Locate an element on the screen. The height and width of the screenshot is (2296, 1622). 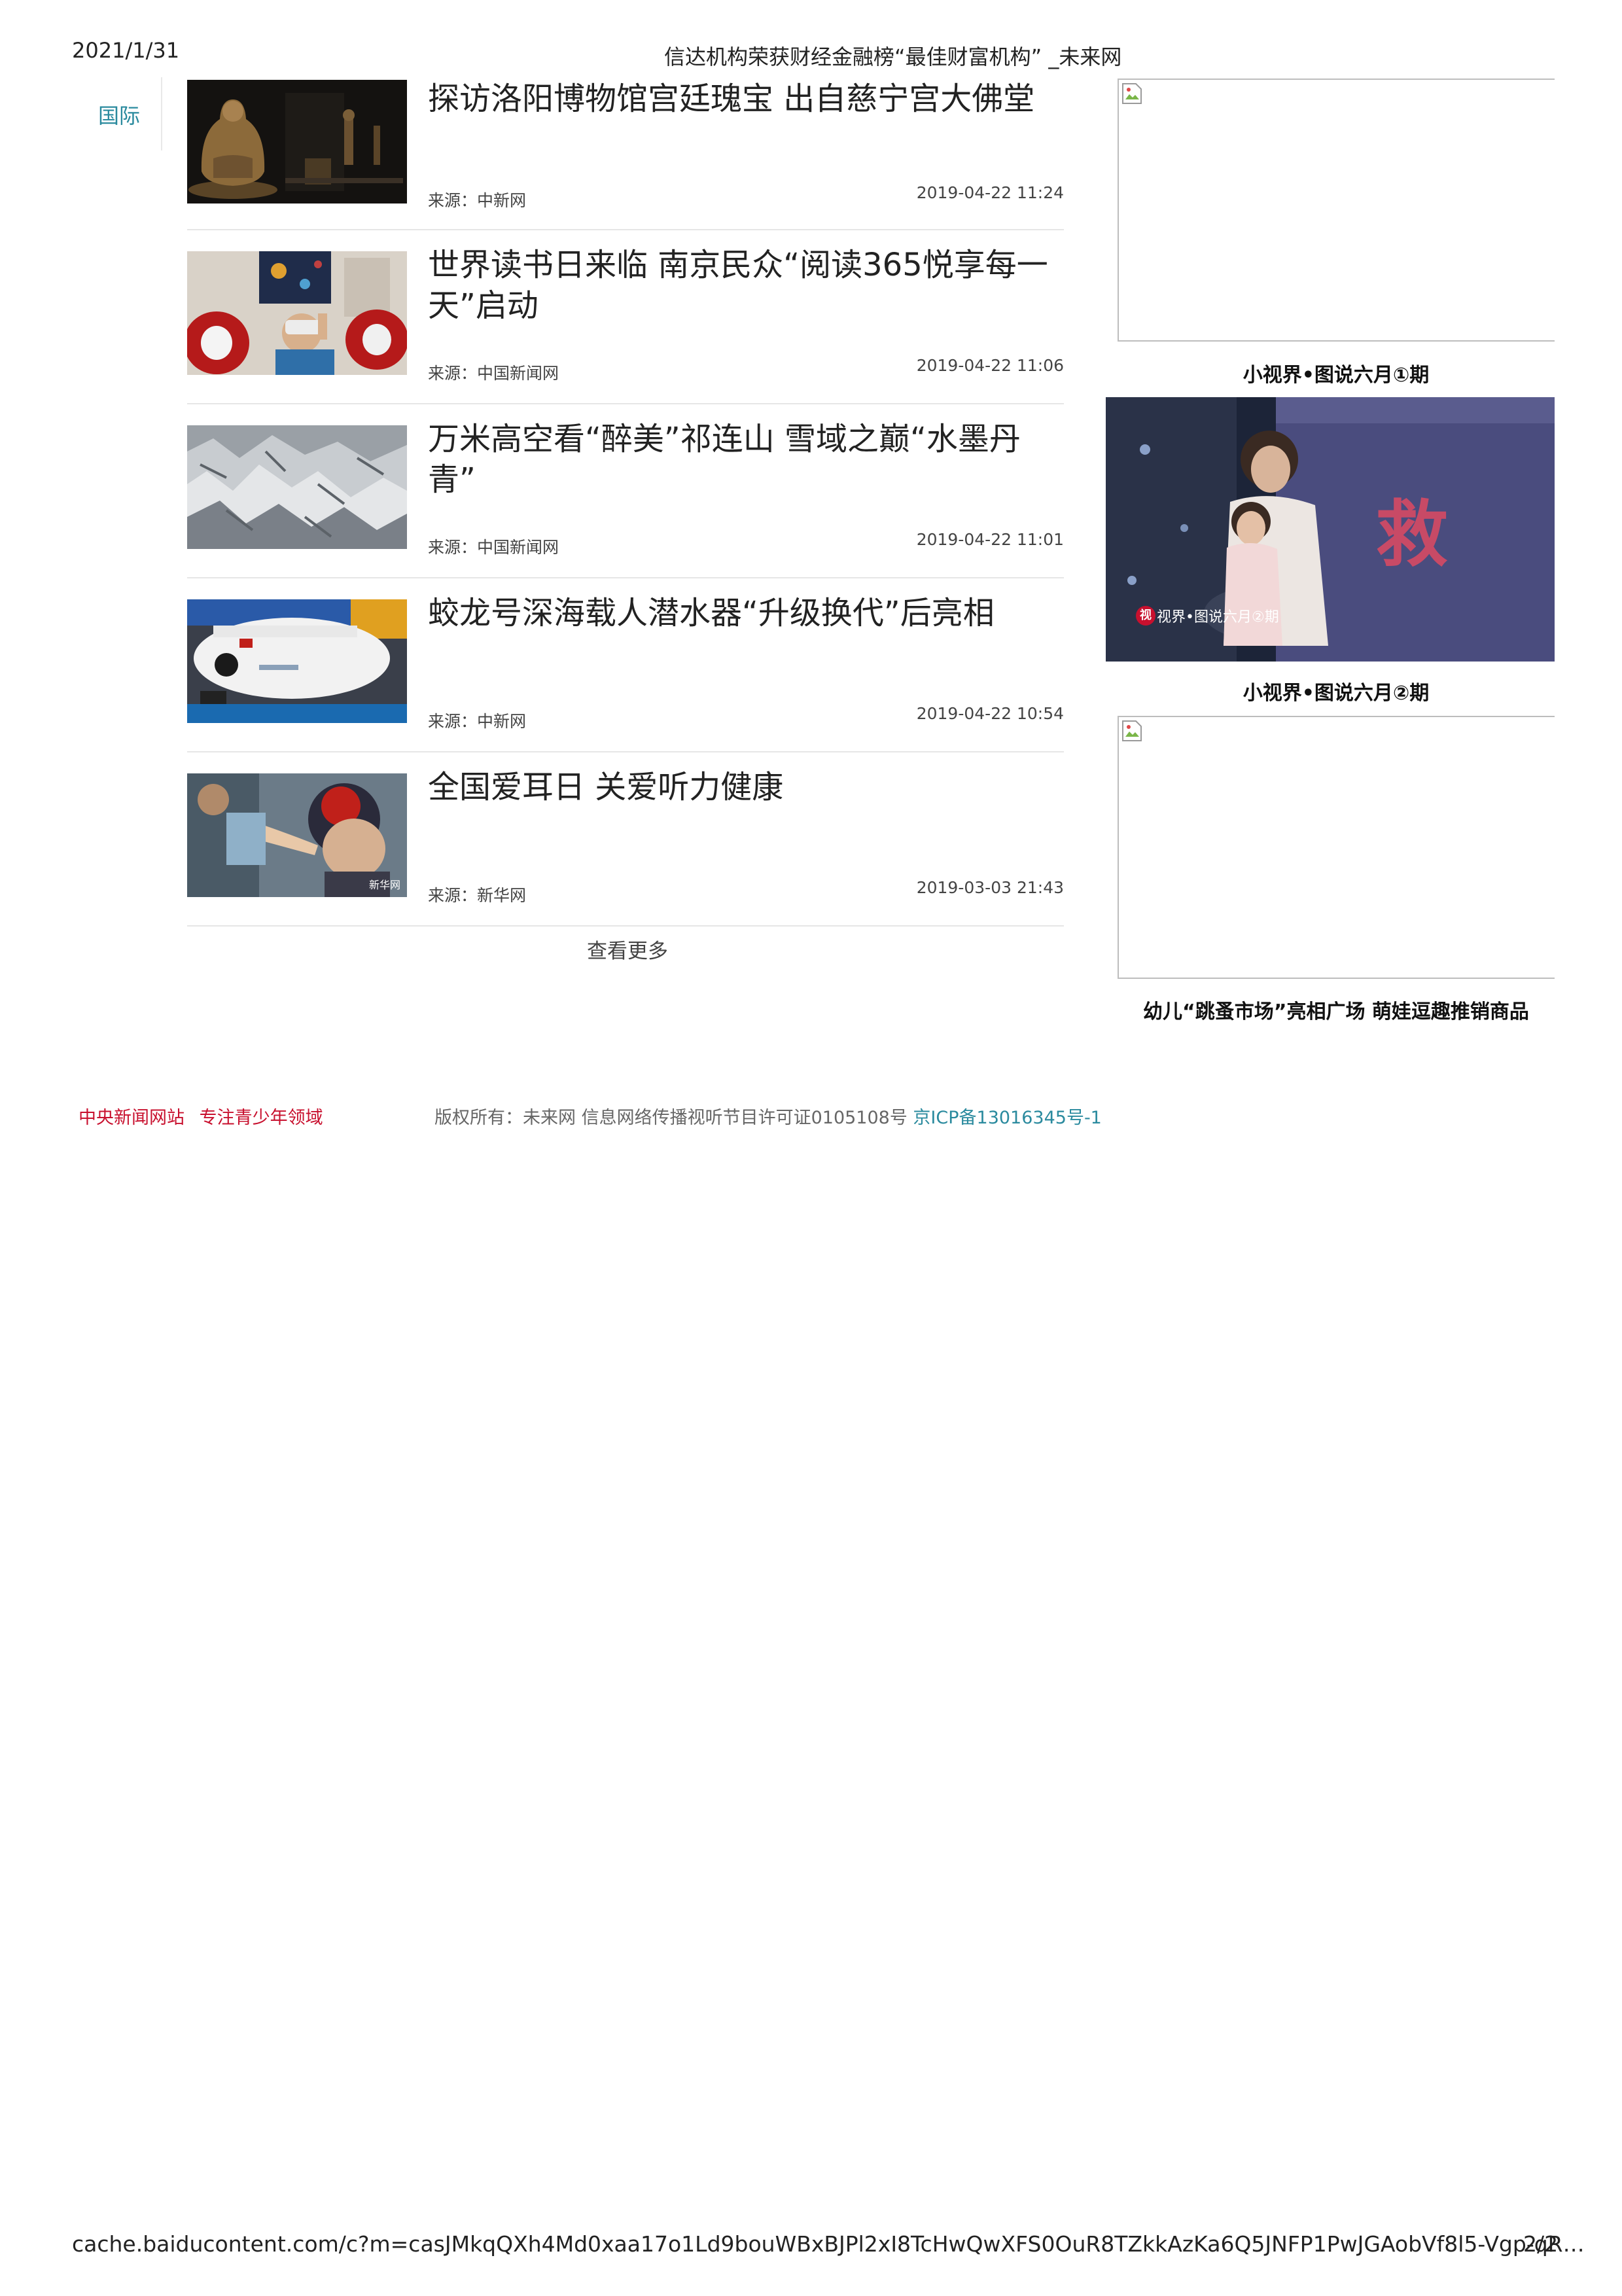
news-thumbnail-buddha is located at coordinates (297, 141).